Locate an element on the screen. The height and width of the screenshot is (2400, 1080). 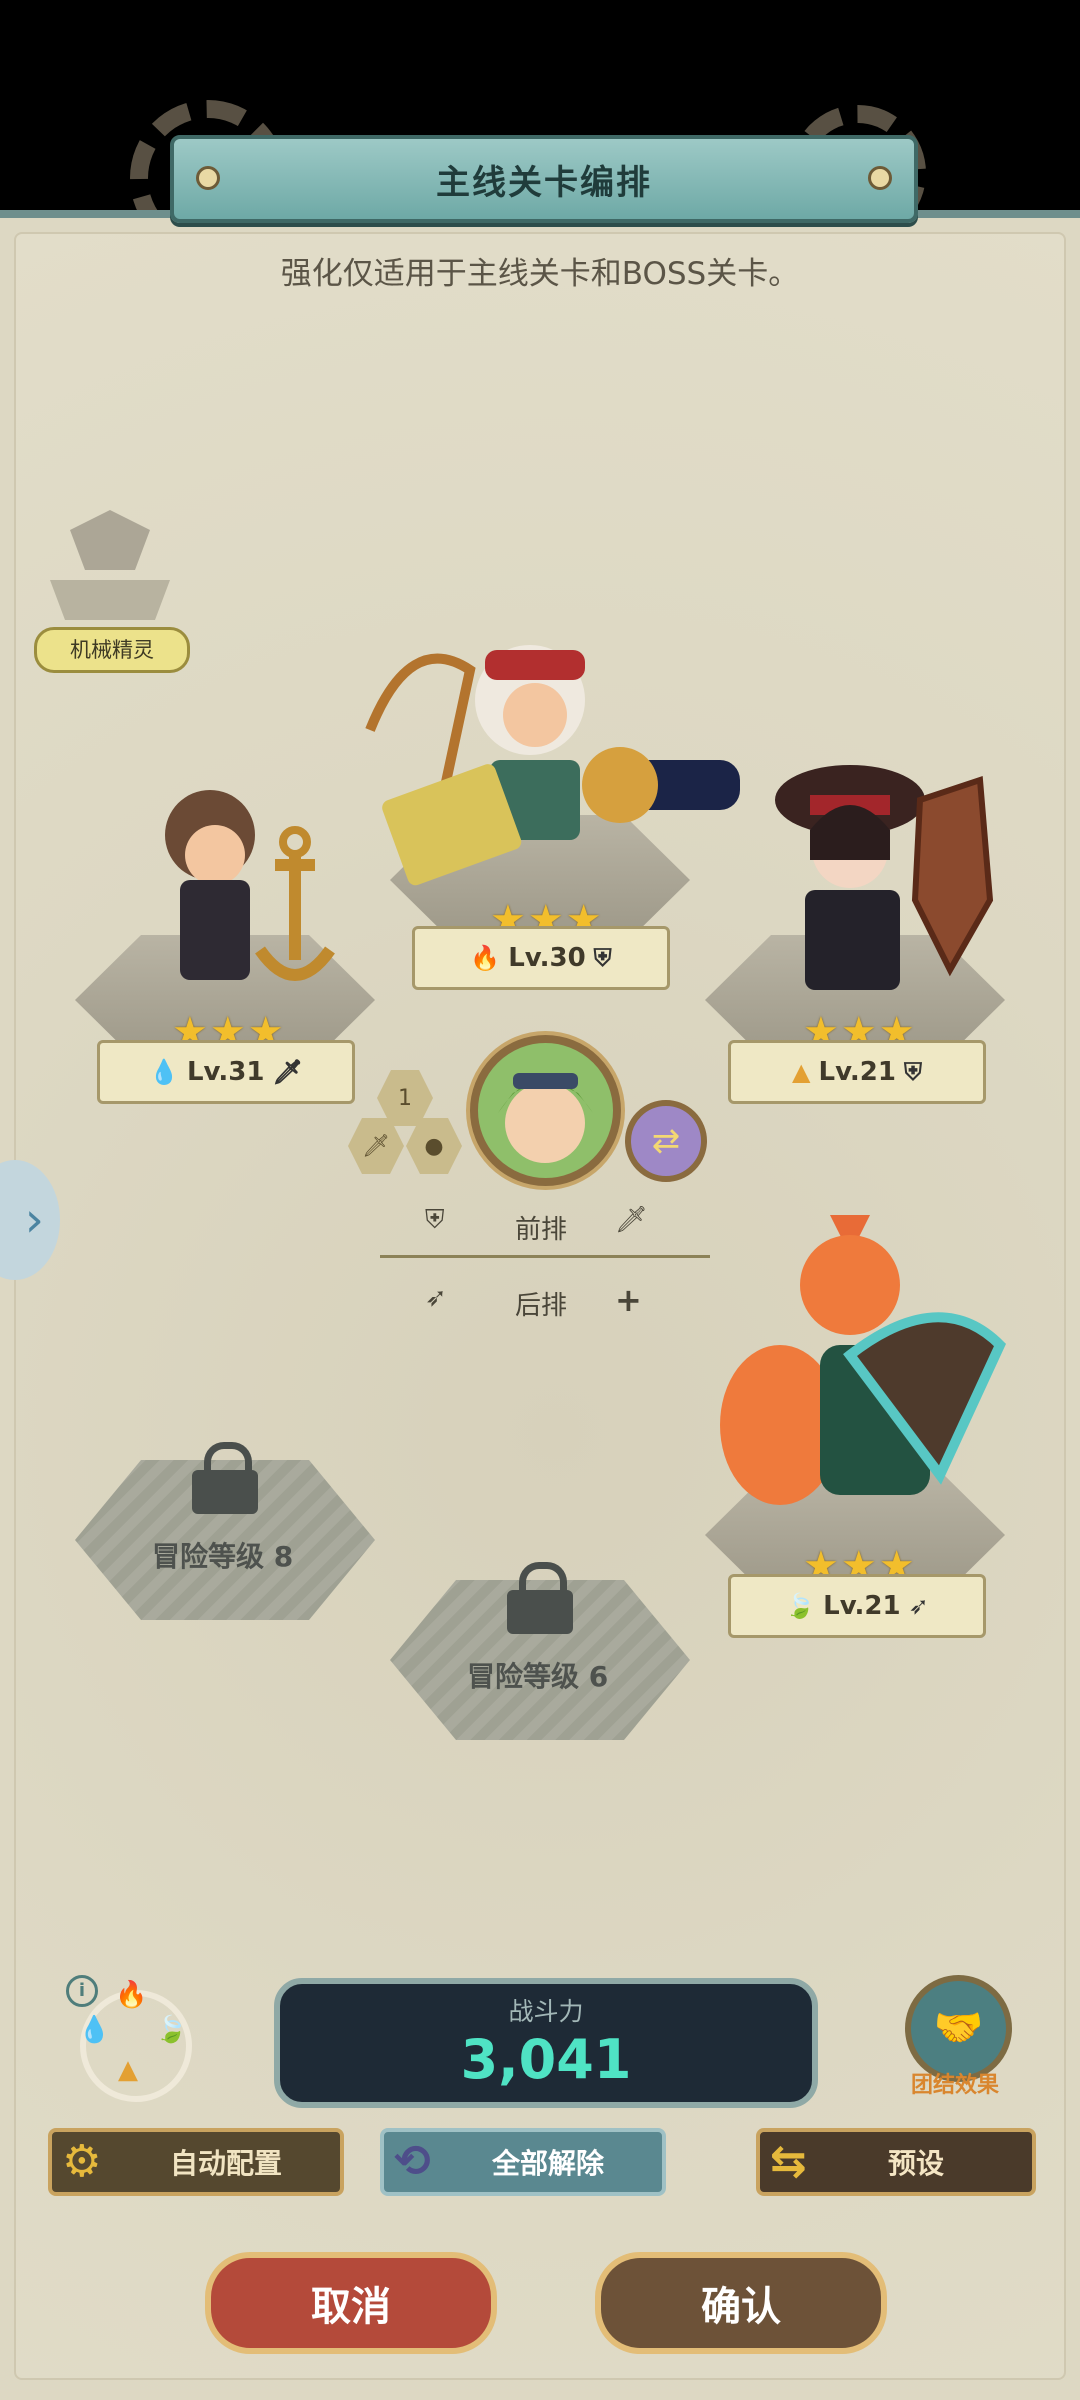
hero-shield-sprite is located at coordinates (880, 875).